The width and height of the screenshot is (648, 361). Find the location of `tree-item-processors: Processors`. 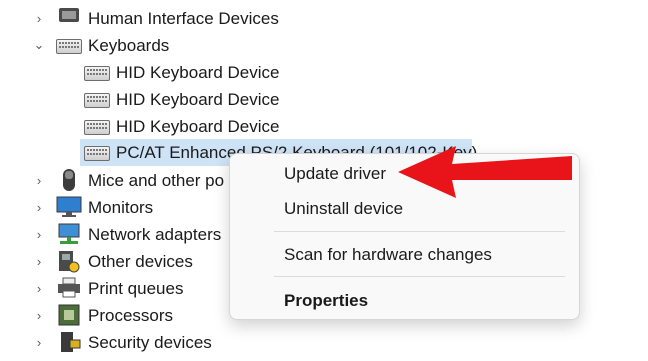

tree-item-processors: Processors is located at coordinates (130, 315).